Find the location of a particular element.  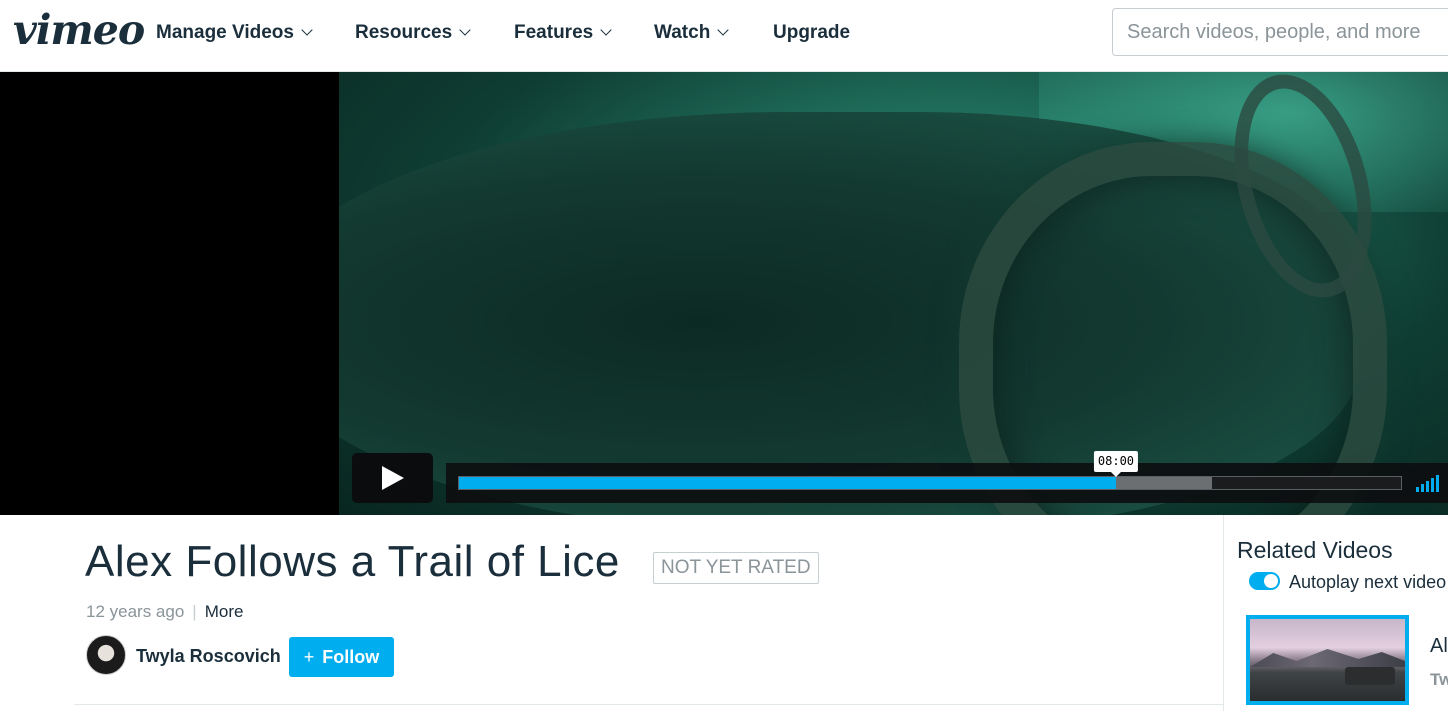

play-button is located at coordinates (392, 478).